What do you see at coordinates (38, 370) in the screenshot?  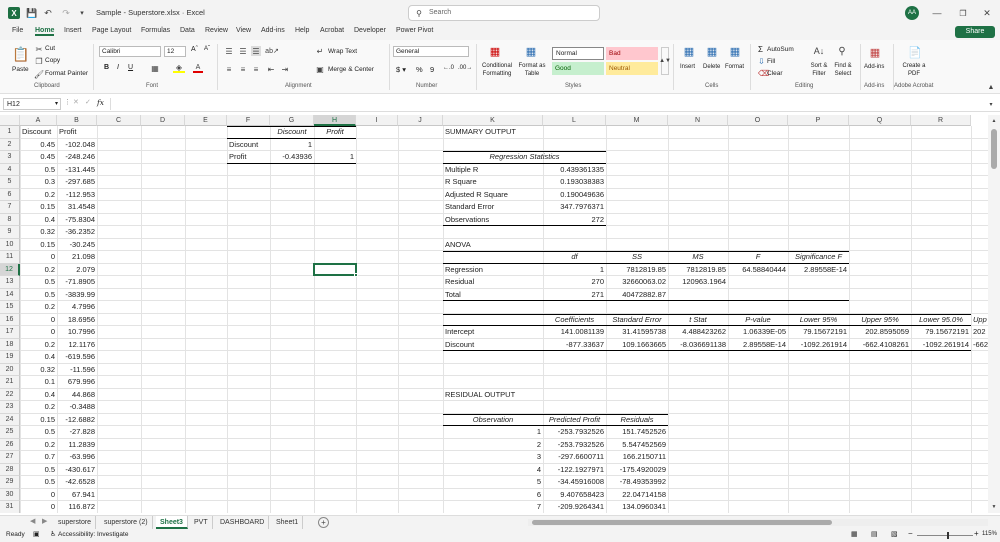 I see `cell-discount: 0.32` at bounding box center [38, 370].